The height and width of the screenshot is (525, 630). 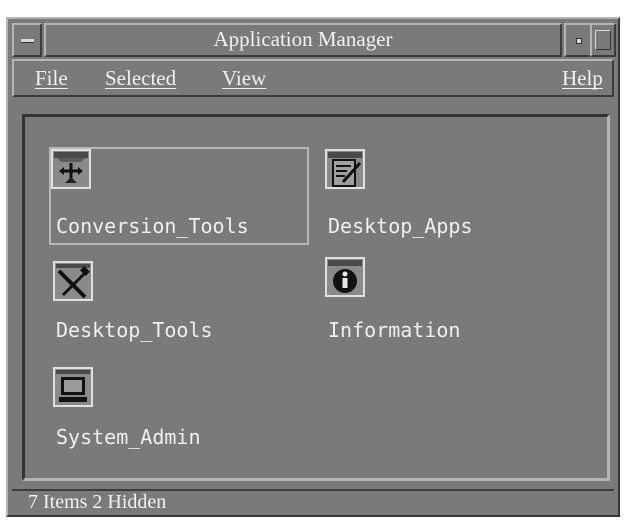 I want to click on app-group-label: System_Admin, so click(x=128, y=437).